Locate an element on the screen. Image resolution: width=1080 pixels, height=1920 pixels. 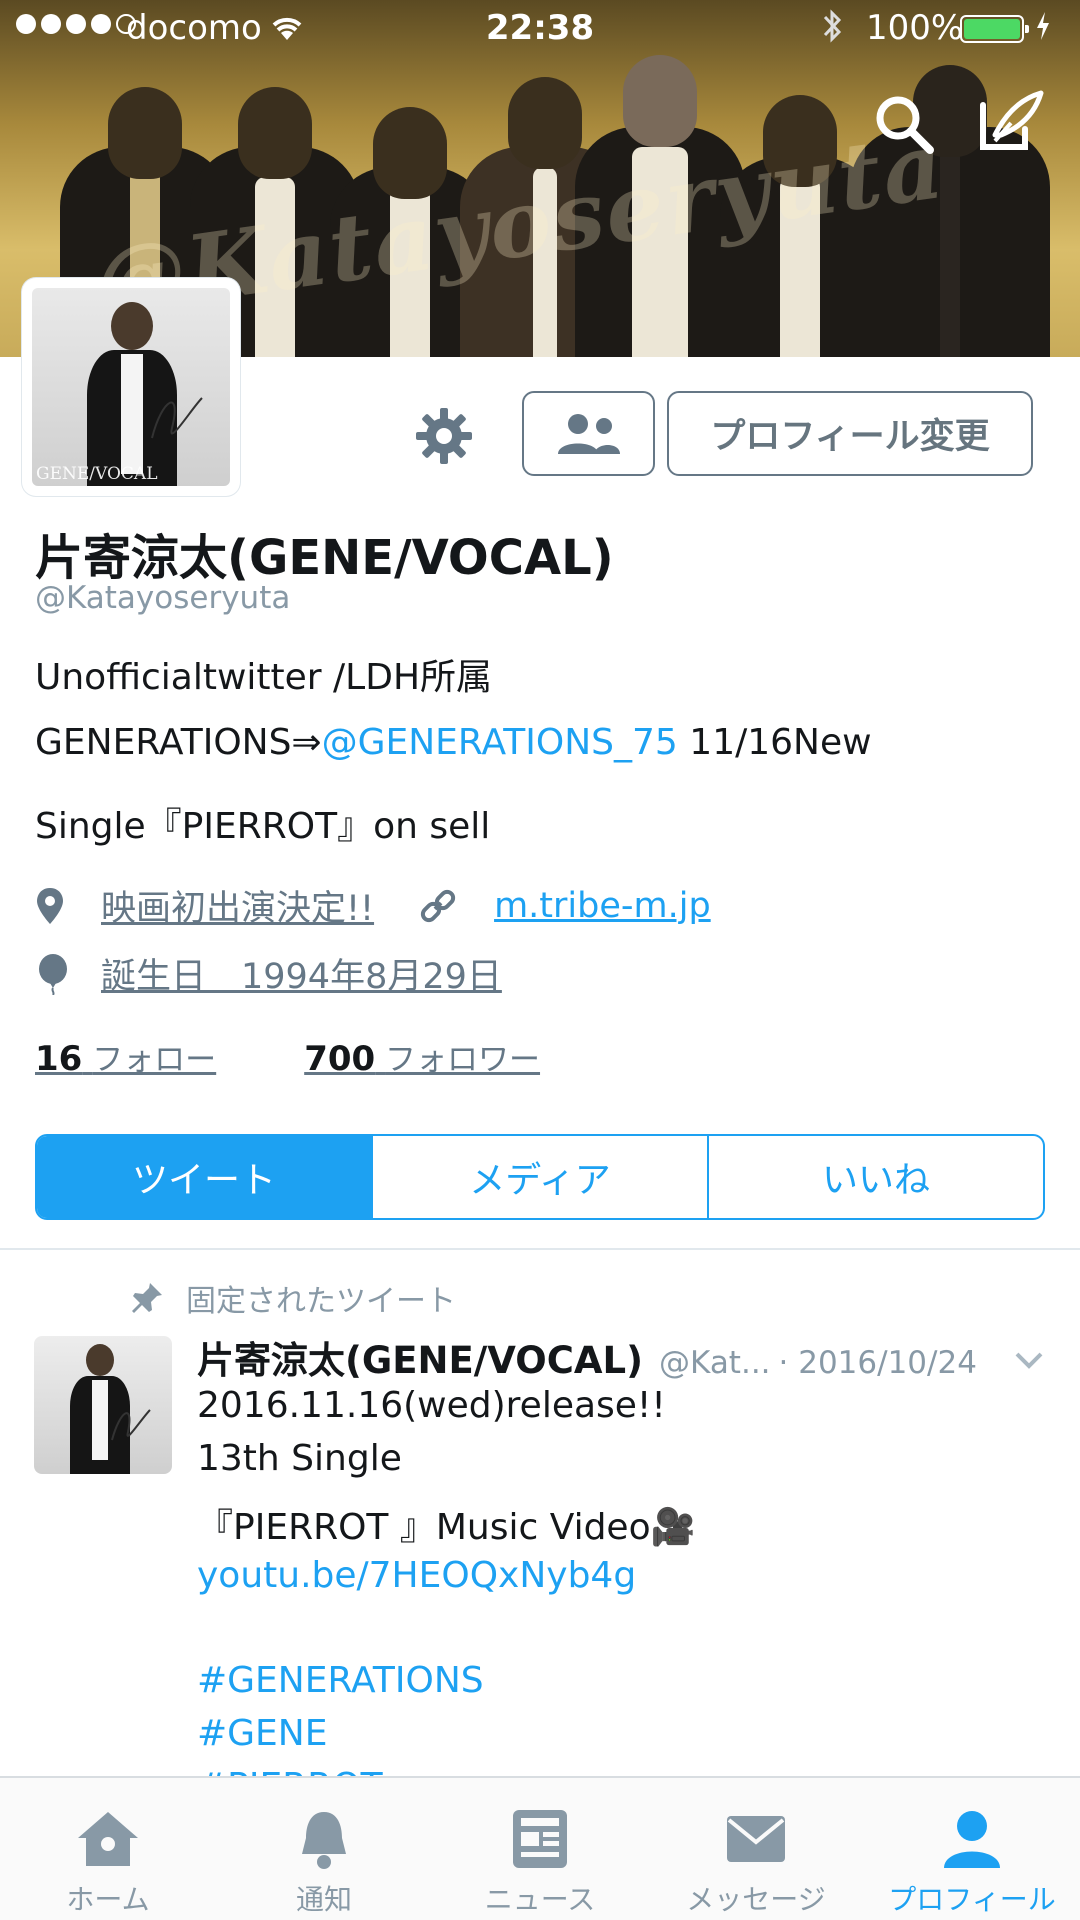
bio-line: Unofficialtwitter /LDH所属 is located at coordinates (264, 677).